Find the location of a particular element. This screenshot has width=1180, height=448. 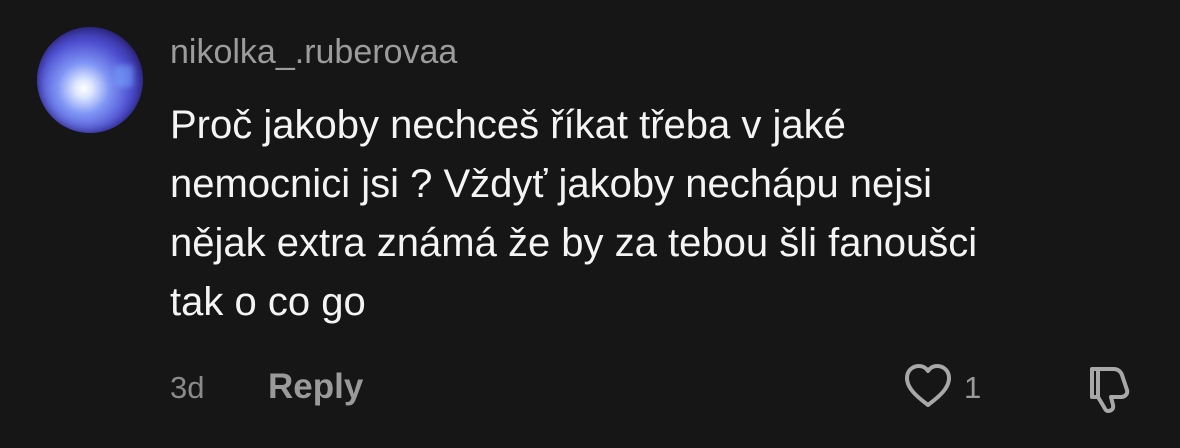

avatar is located at coordinates (90, 80).